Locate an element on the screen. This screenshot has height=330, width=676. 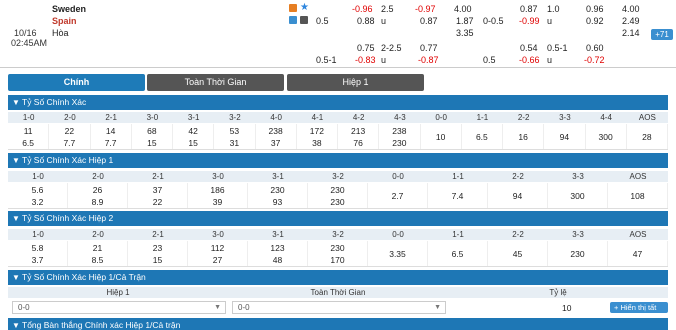
odd: 0.96 is located at coordinates (595, 9).